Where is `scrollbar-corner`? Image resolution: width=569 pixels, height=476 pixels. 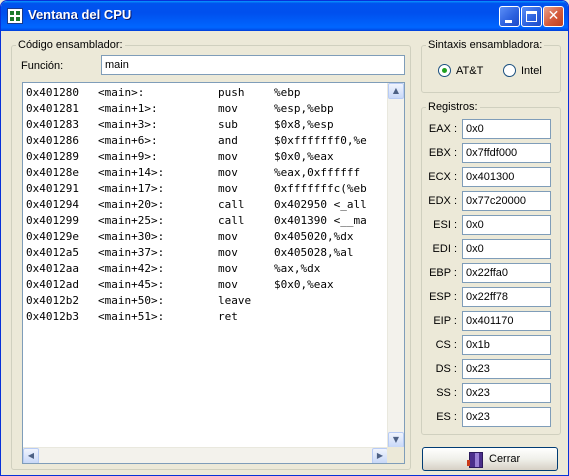 scrollbar-corner is located at coordinates (395, 455).